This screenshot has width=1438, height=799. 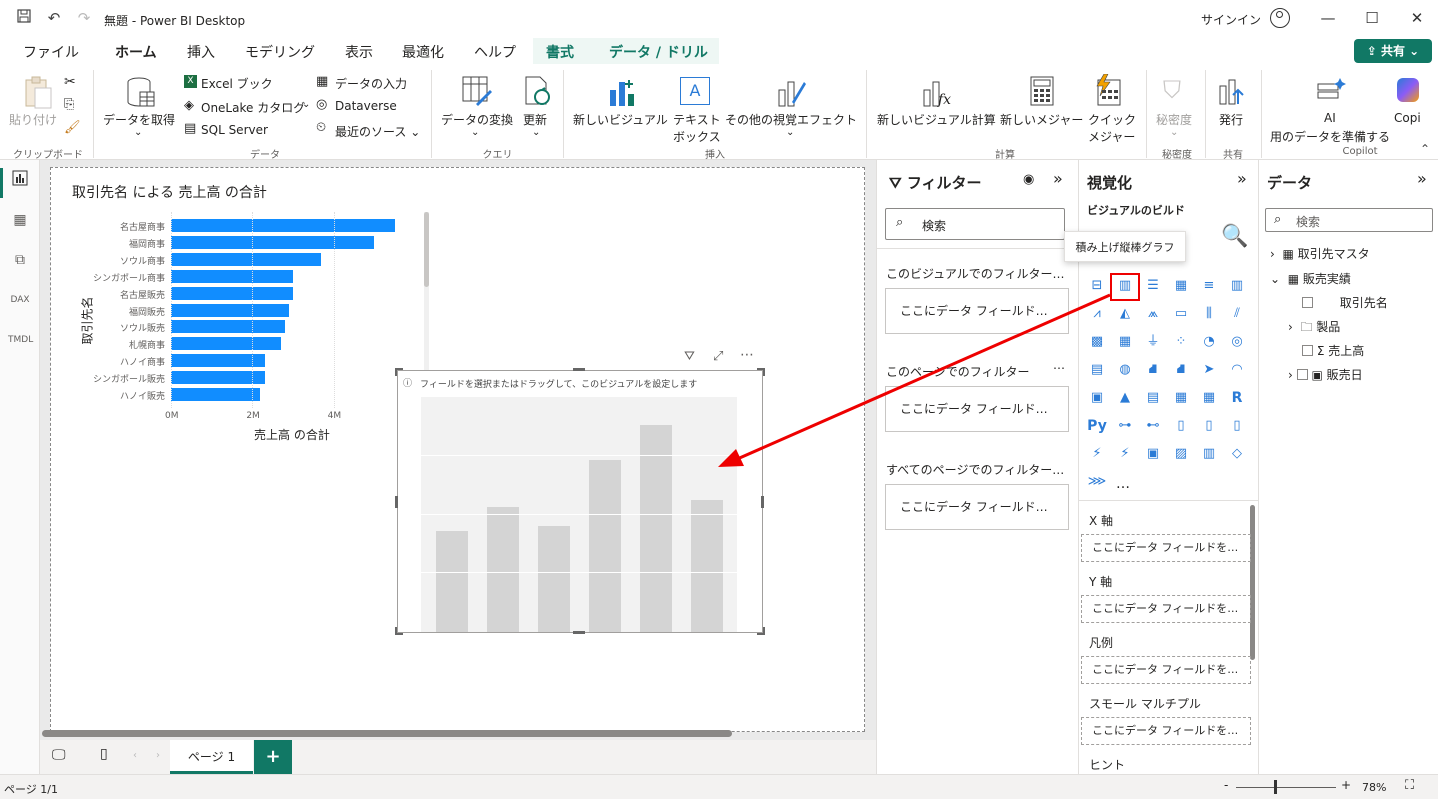 I want to click on collapse-filters-icon: », so click(x=1058, y=178).